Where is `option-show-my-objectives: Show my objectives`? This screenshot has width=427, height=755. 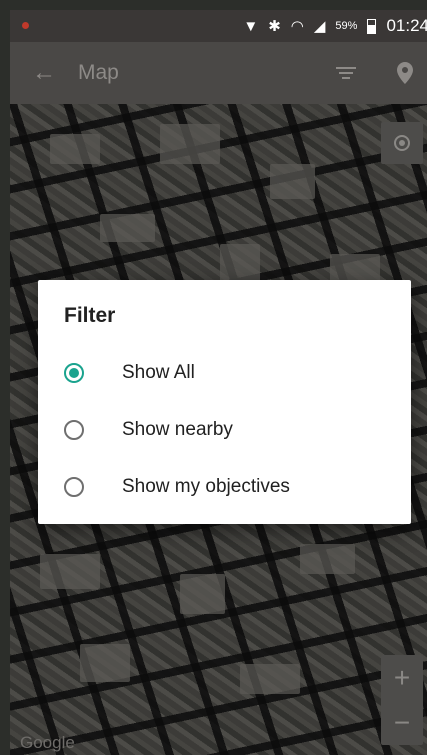 option-show-my-objectives: Show my objectives is located at coordinates (237, 486).